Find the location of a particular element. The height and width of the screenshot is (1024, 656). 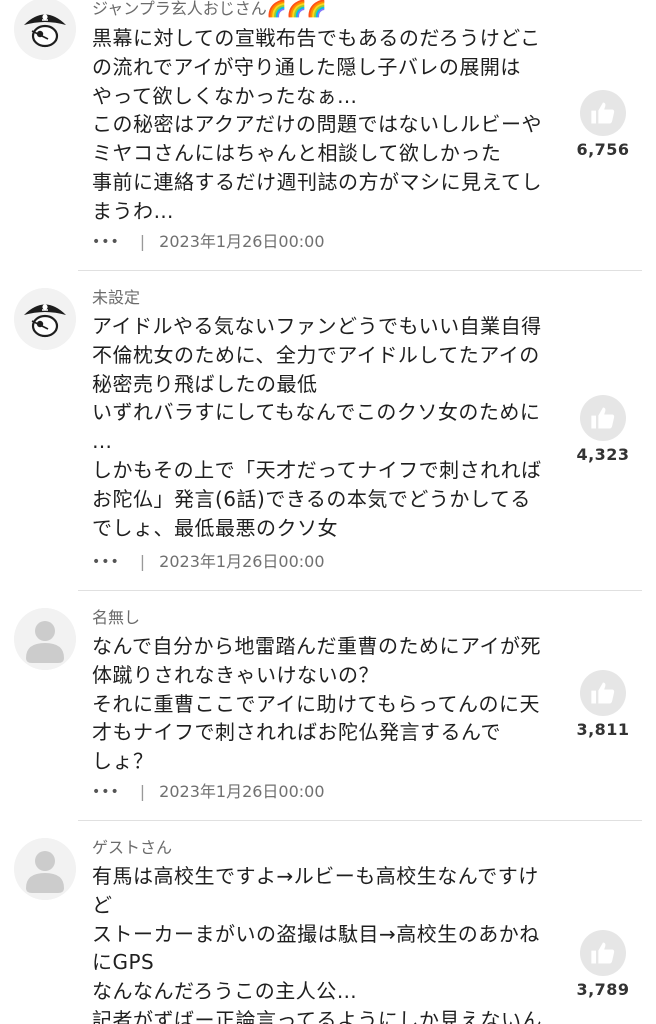

comment-text-line: にGPS is located at coordinates (123, 962).